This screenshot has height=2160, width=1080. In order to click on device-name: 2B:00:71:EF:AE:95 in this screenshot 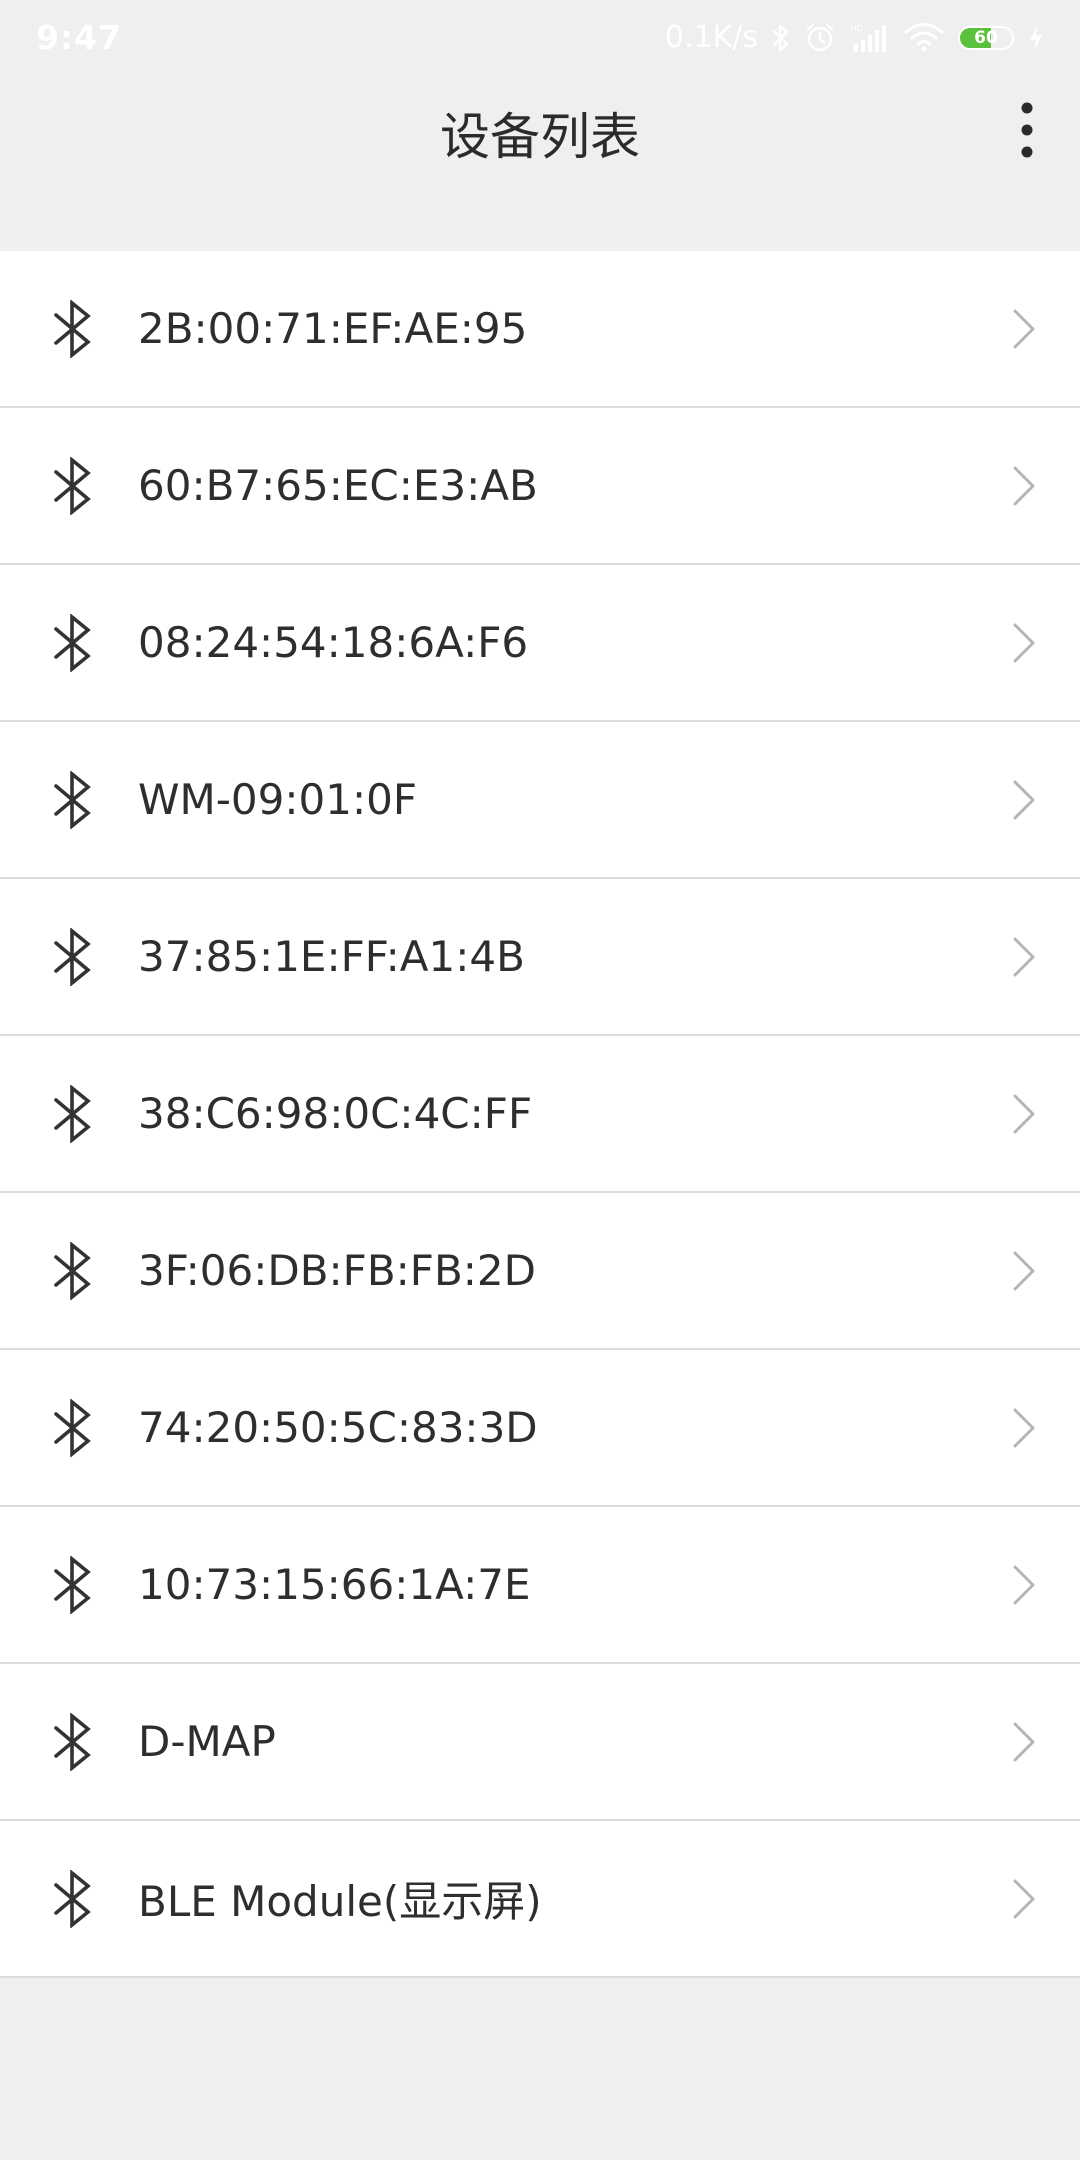, I will do `click(333, 328)`.